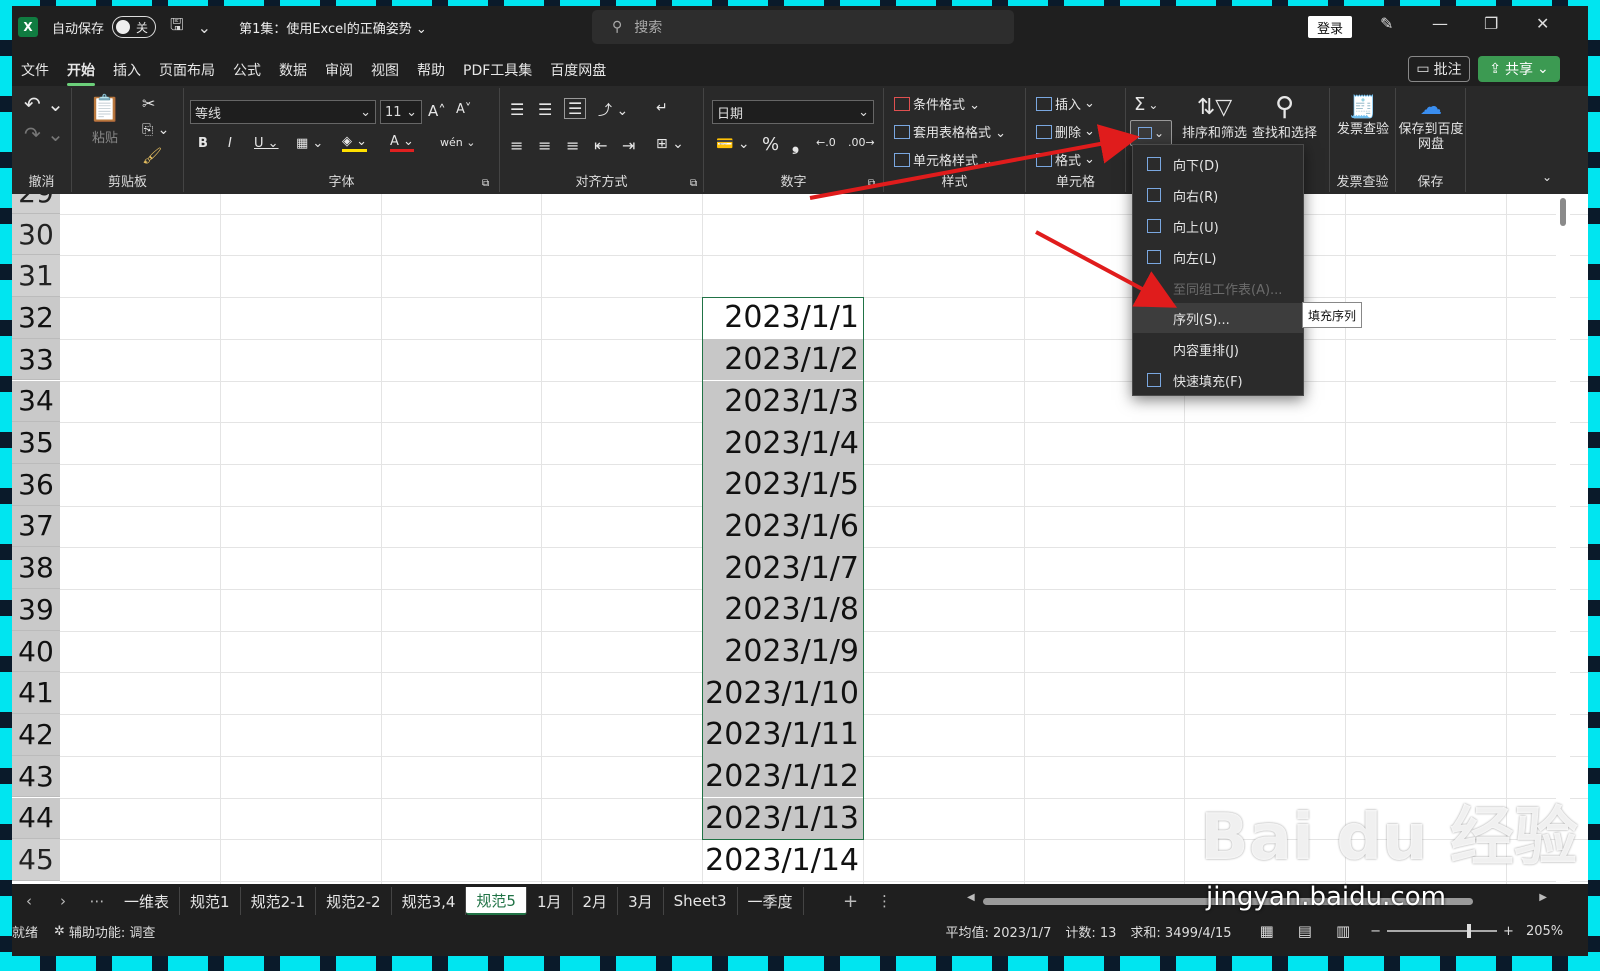  I want to click on search-box: ⚲ 搜索, so click(803, 27).